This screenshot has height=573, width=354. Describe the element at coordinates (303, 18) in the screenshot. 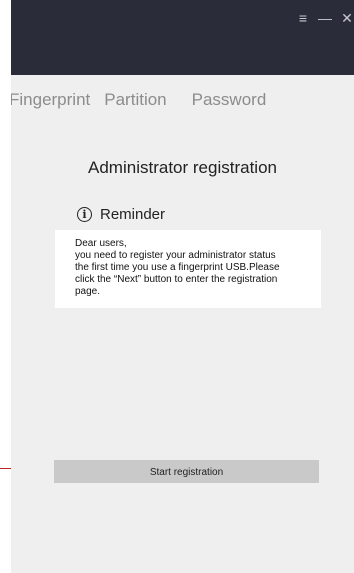

I see `menu-icon: ≡` at that location.